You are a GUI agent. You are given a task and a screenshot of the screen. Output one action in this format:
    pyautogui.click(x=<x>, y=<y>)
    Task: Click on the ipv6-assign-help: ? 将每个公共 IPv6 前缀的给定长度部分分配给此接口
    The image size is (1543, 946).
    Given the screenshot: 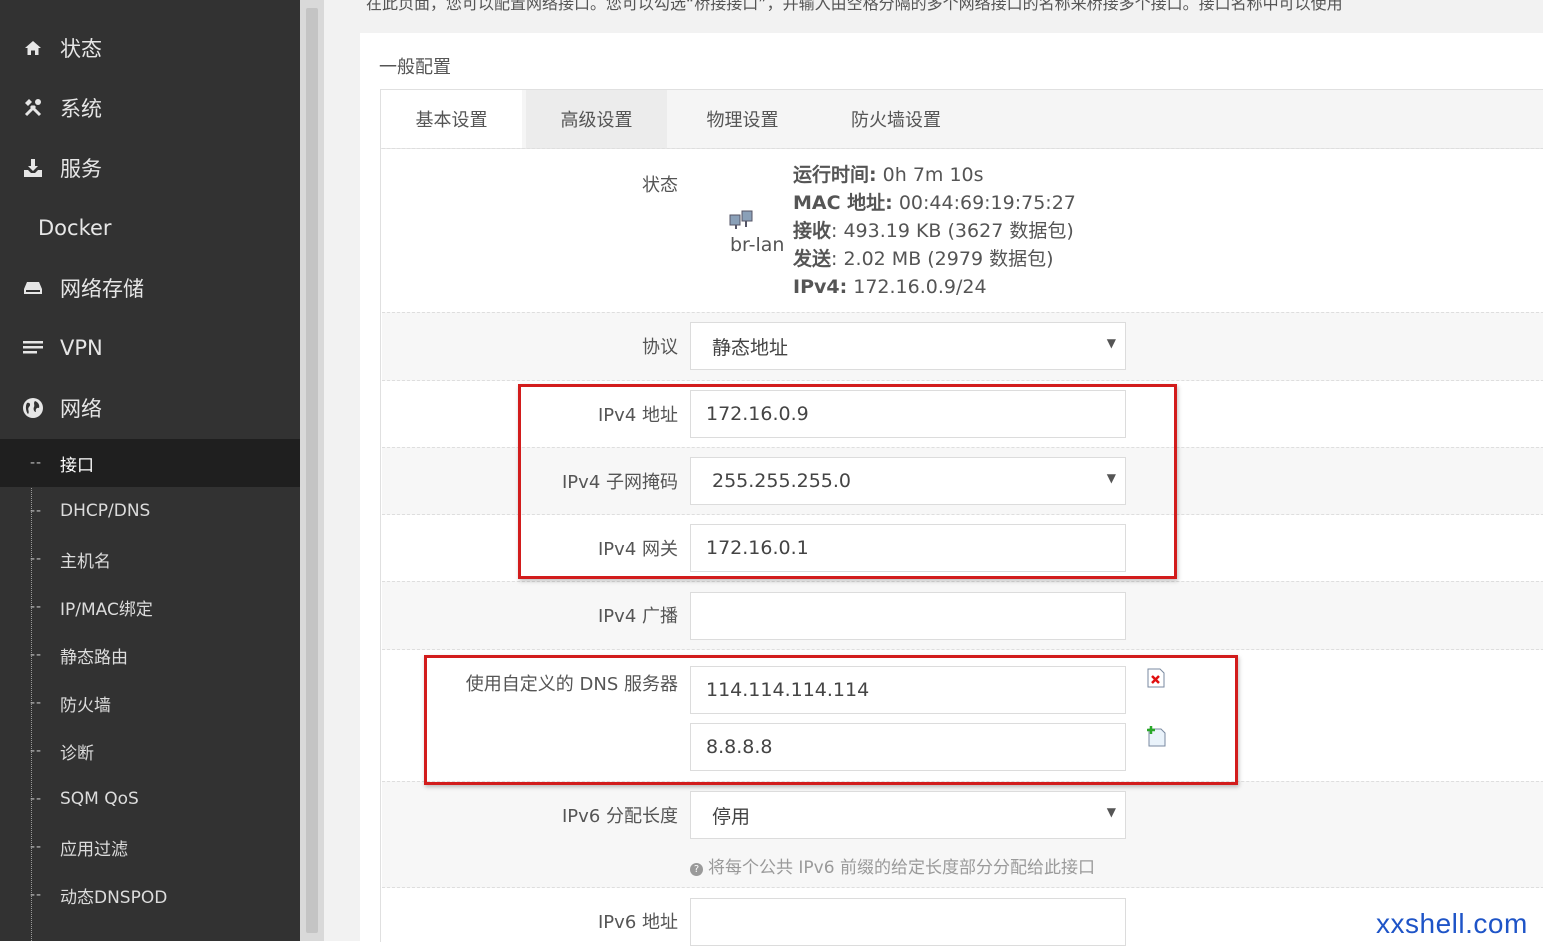 What is the action you would take?
    pyautogui.click(x=892, y=865)
    